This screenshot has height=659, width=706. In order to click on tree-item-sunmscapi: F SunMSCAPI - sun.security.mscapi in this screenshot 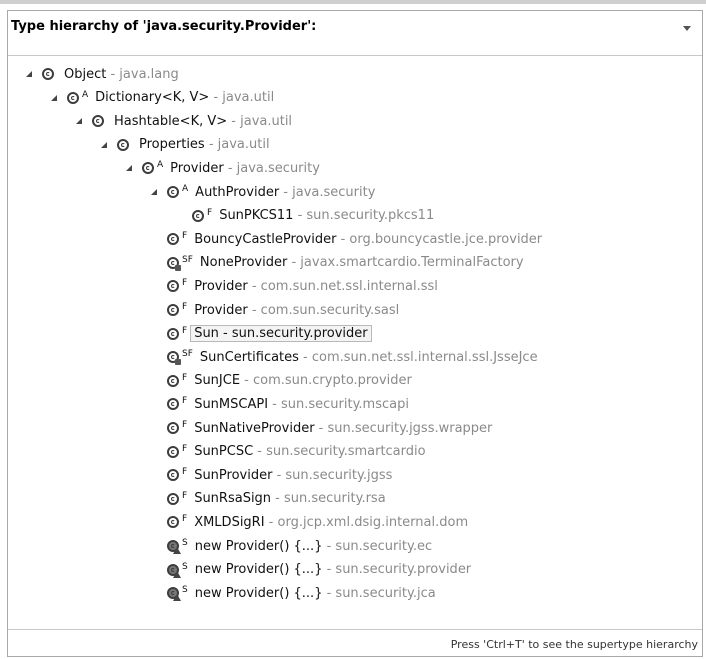, I will do `click(288, 404)`.